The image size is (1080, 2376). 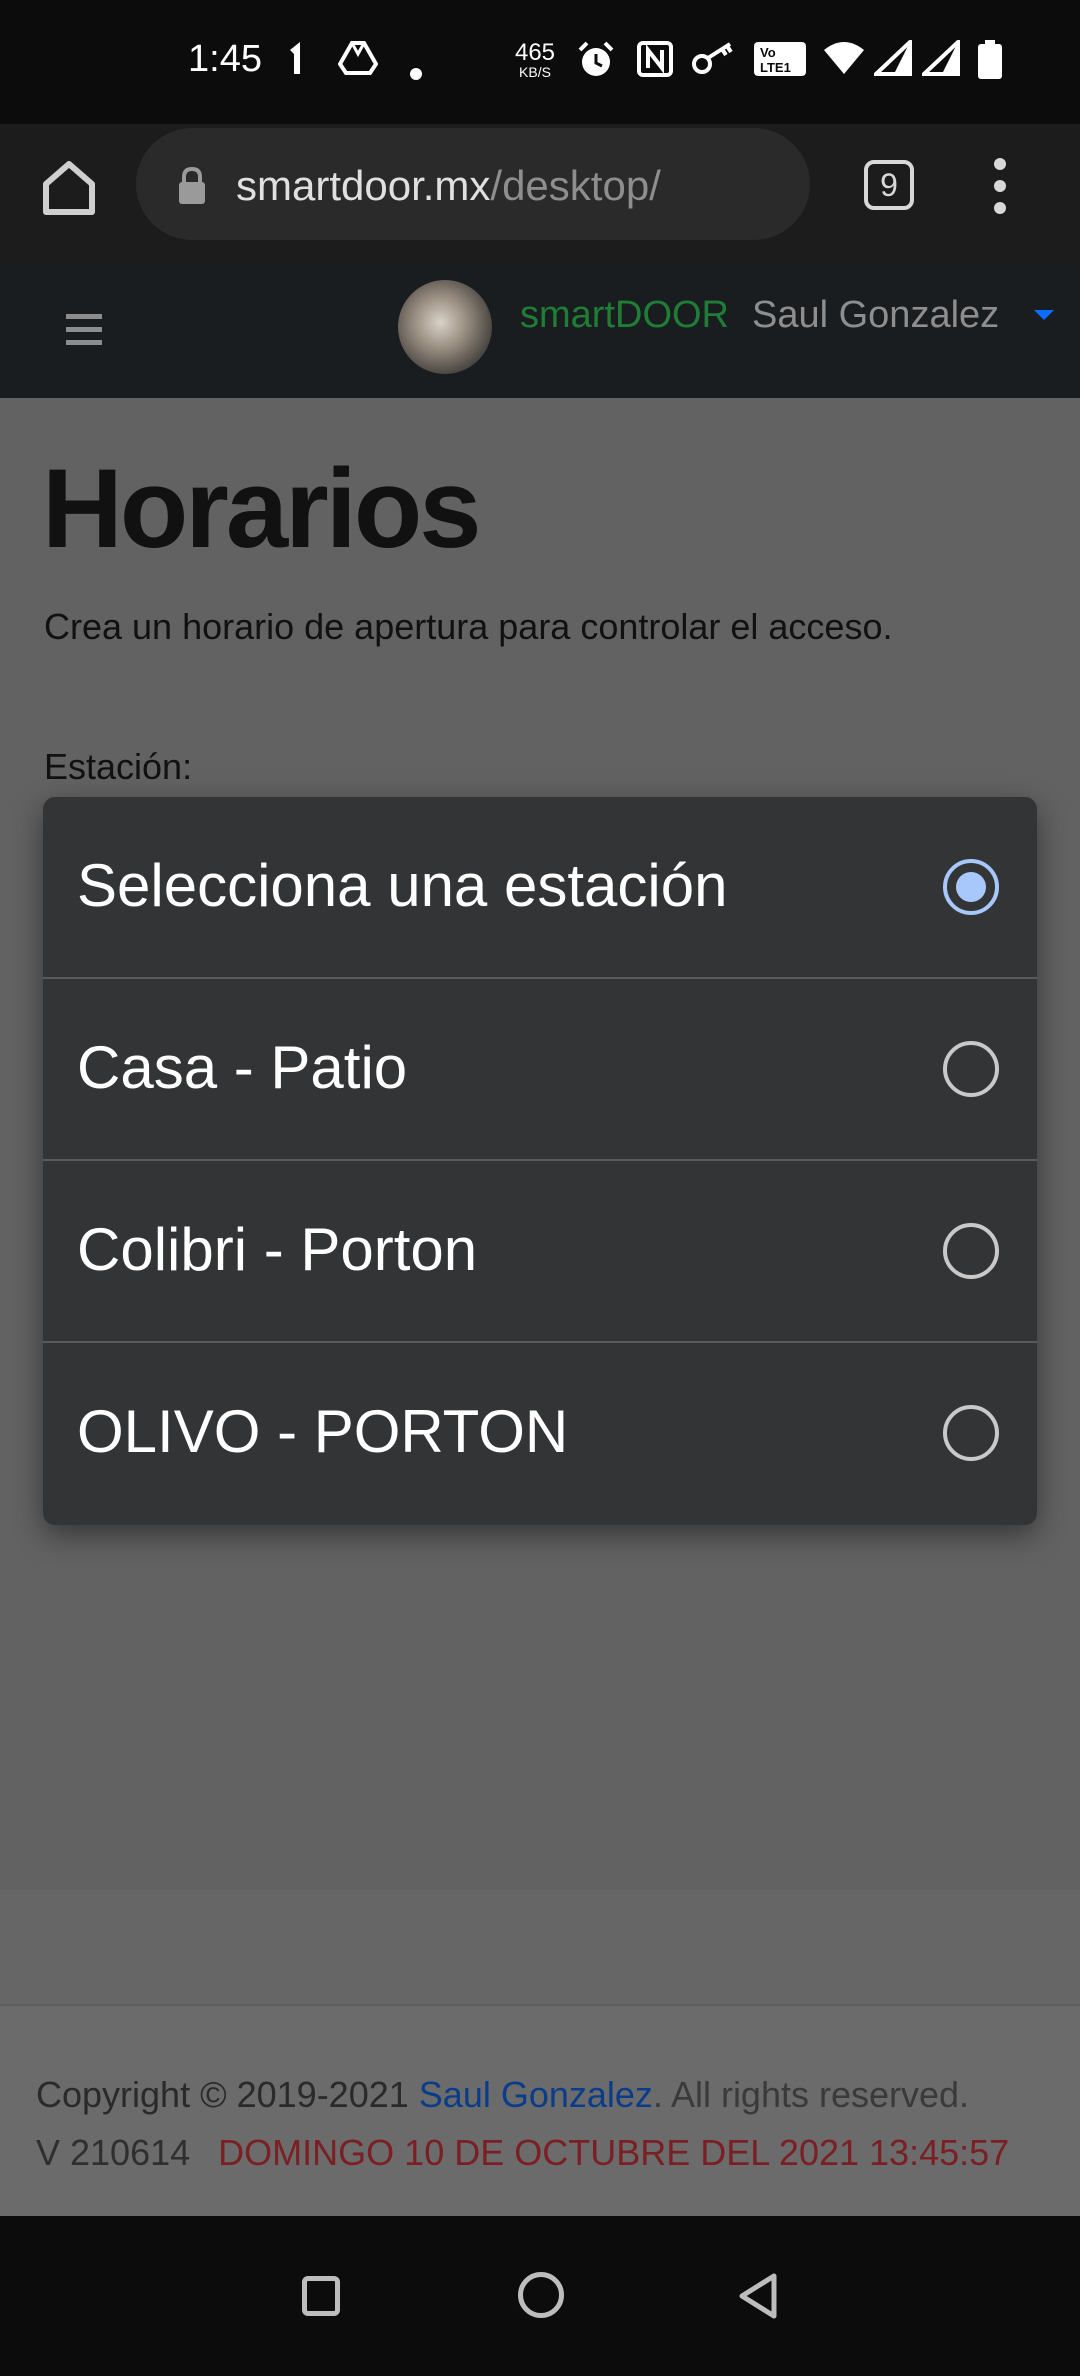 What do you see at coordinates (889, 185) in the screenshot?
I see `tab-switcher-button: 9` at bounding box center [889, 185].